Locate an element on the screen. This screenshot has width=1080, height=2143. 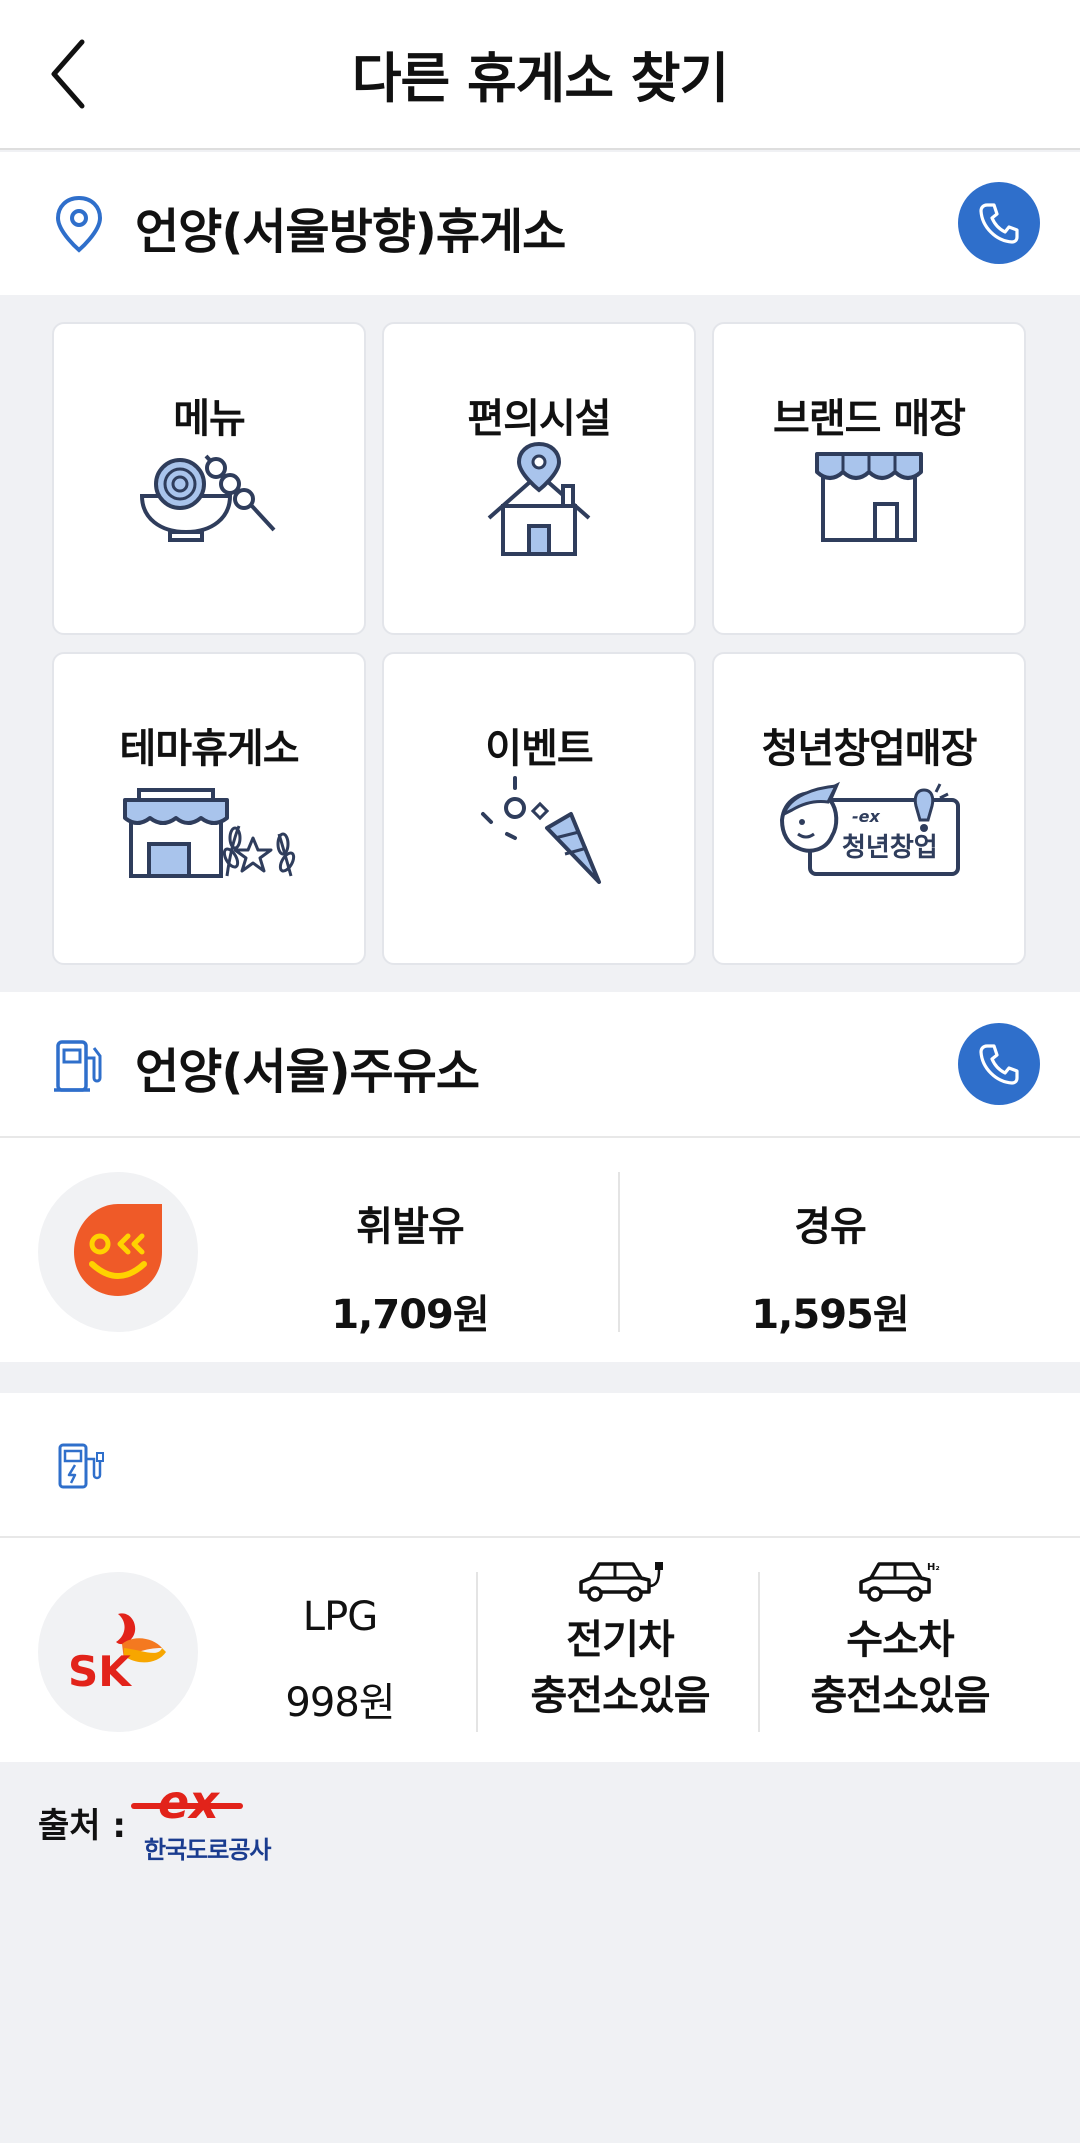
rest-area-name: 언양(서울방향)휴게소 is located at coordinates (350, 232).